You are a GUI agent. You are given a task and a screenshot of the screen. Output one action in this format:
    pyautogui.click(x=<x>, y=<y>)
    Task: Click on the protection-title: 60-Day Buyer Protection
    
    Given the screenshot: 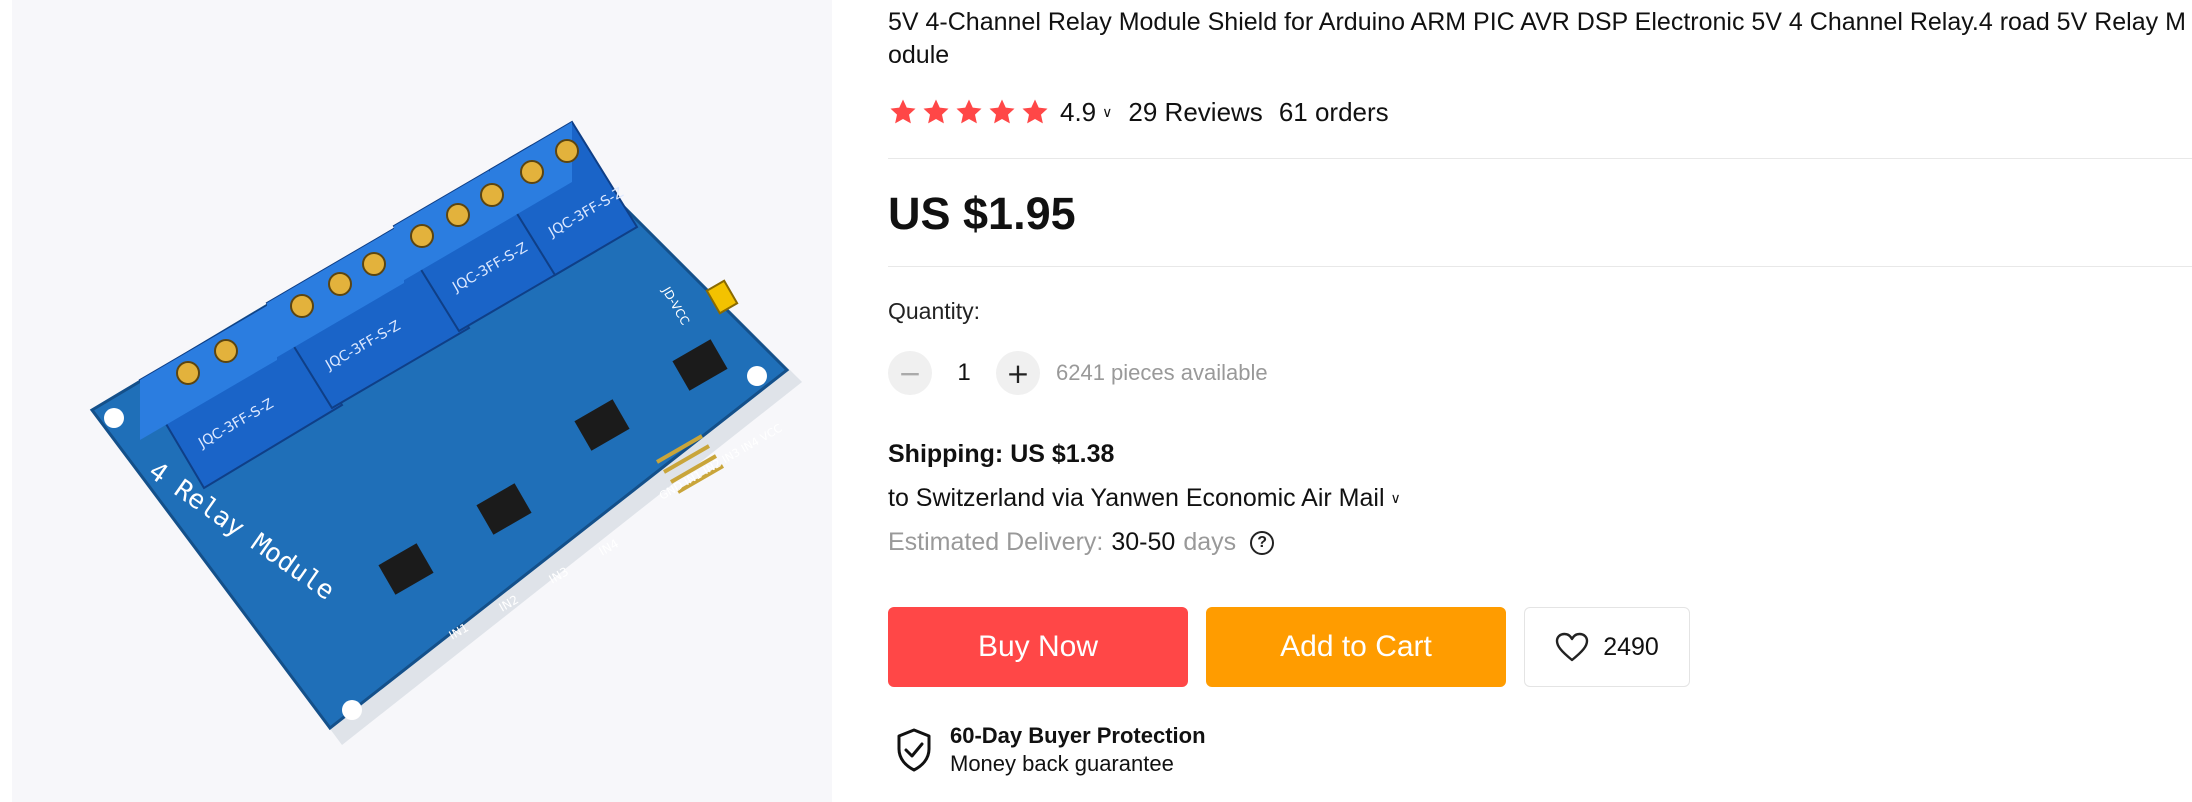 What is the action you would take?
    pyautogui.click(x=1078, y=735)
    